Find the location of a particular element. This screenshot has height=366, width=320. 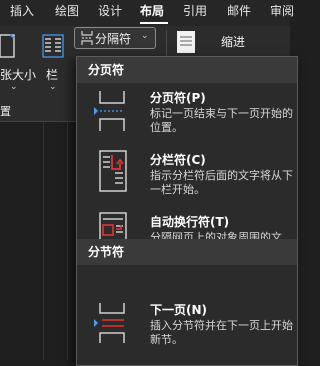

page-break-icon is located at coordinates (109, 111).